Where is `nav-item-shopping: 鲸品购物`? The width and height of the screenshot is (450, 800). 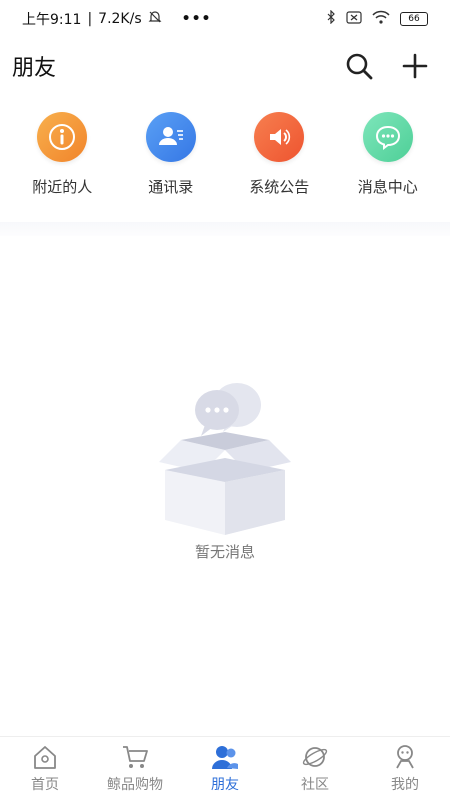 nav-item-shopping: 鲸品购物 is located at coordinates (135, 768).